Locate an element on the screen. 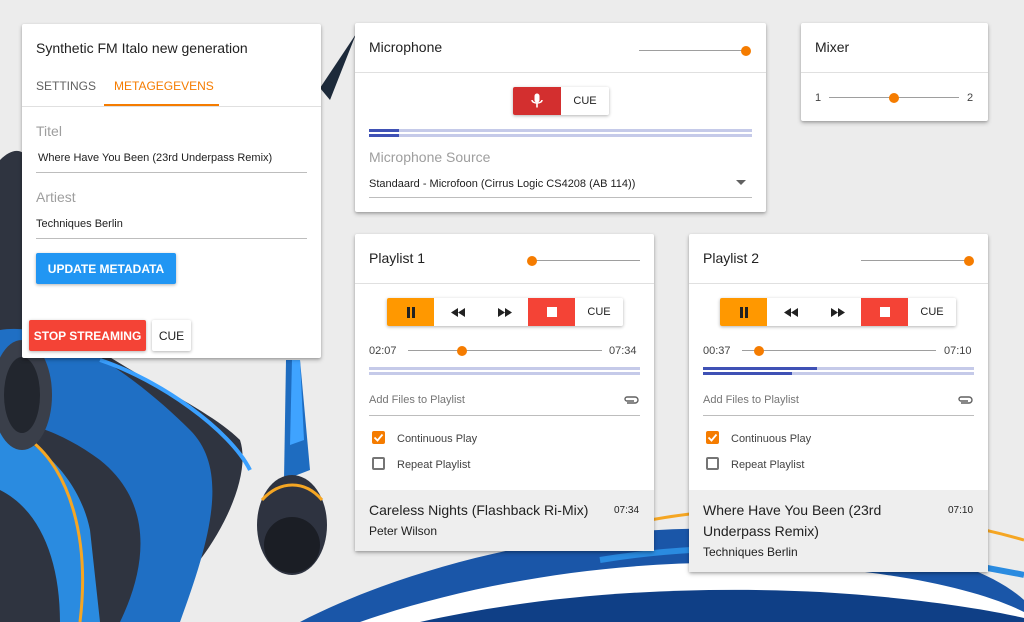  mixer-left-label: 1 is located at coordinates (818, 98).